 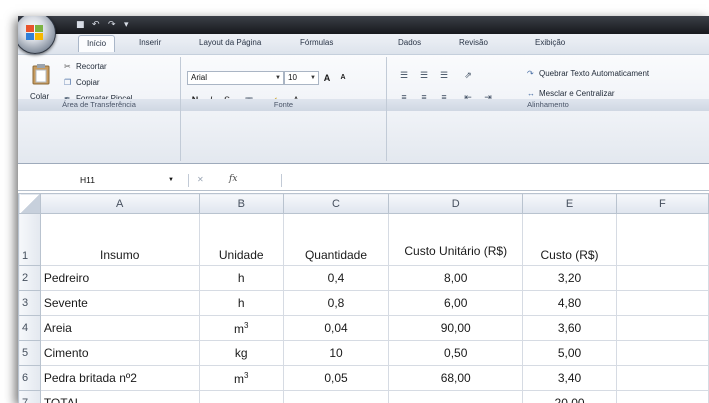 I want to click on cell-a4: Areia, so click(x=119, y=328).